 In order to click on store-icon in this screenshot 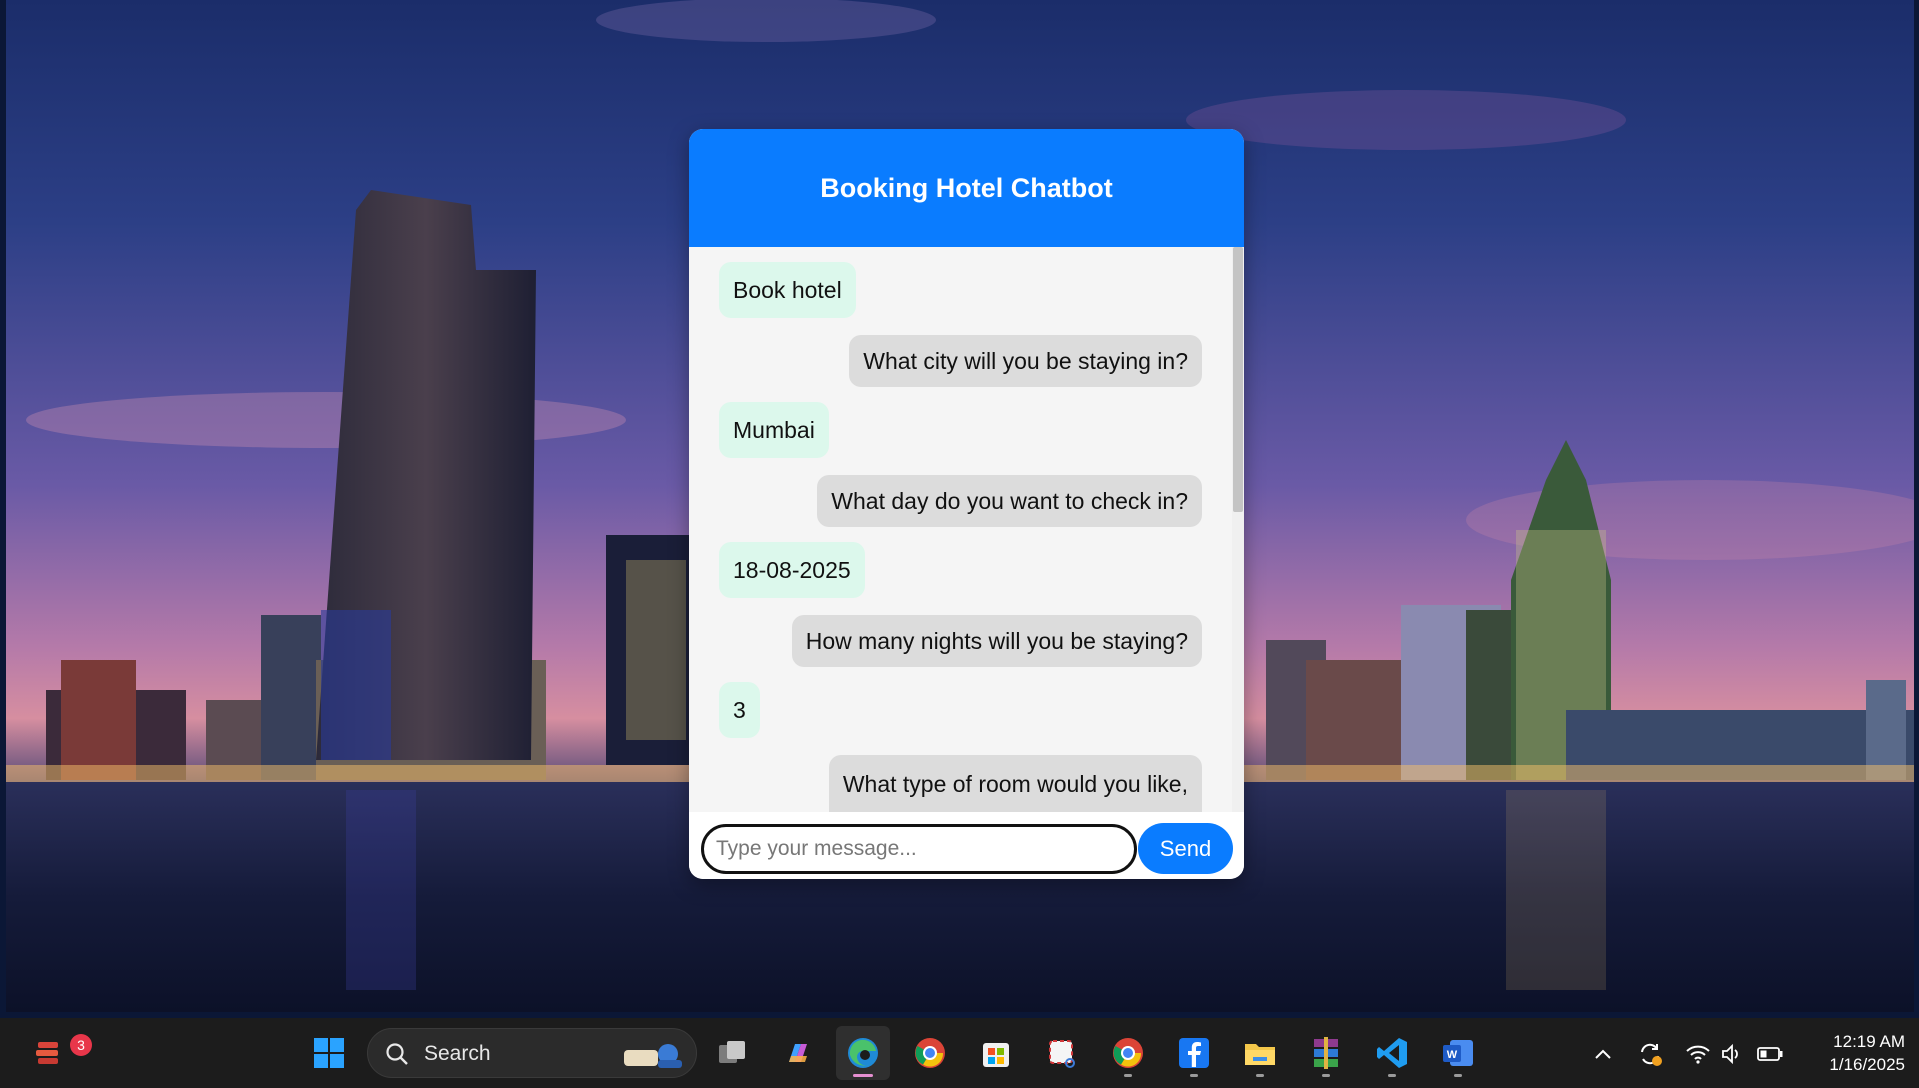, I will do `click(996, 1055)`.